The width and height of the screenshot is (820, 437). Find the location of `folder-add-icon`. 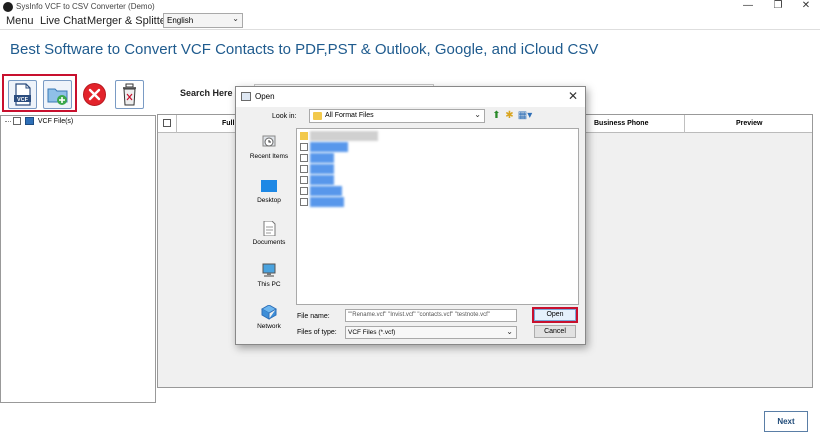

folder-add-icon is located at coordinates (57, 96).